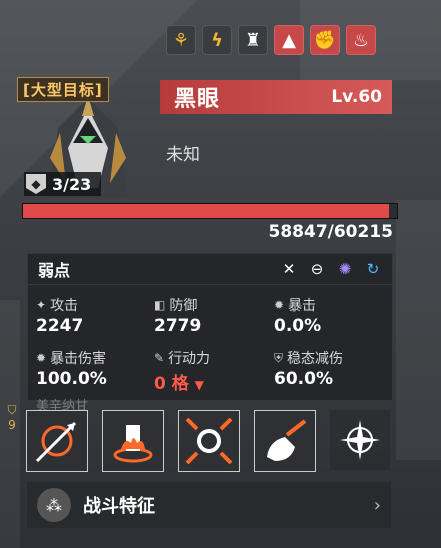  What do you see at coordinates (189, 359) in the screenshot?
I see `stat-label: 行动力` at bounding box center [189, 359].